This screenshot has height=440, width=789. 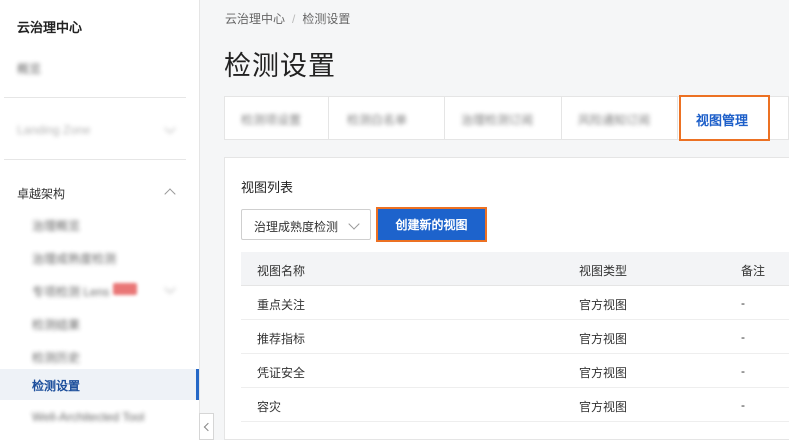 What do you see at coordinates (56, 324) in the screenshot?
I see `sidebar-item-results: 检测结果` at bounding box center [56, 324].